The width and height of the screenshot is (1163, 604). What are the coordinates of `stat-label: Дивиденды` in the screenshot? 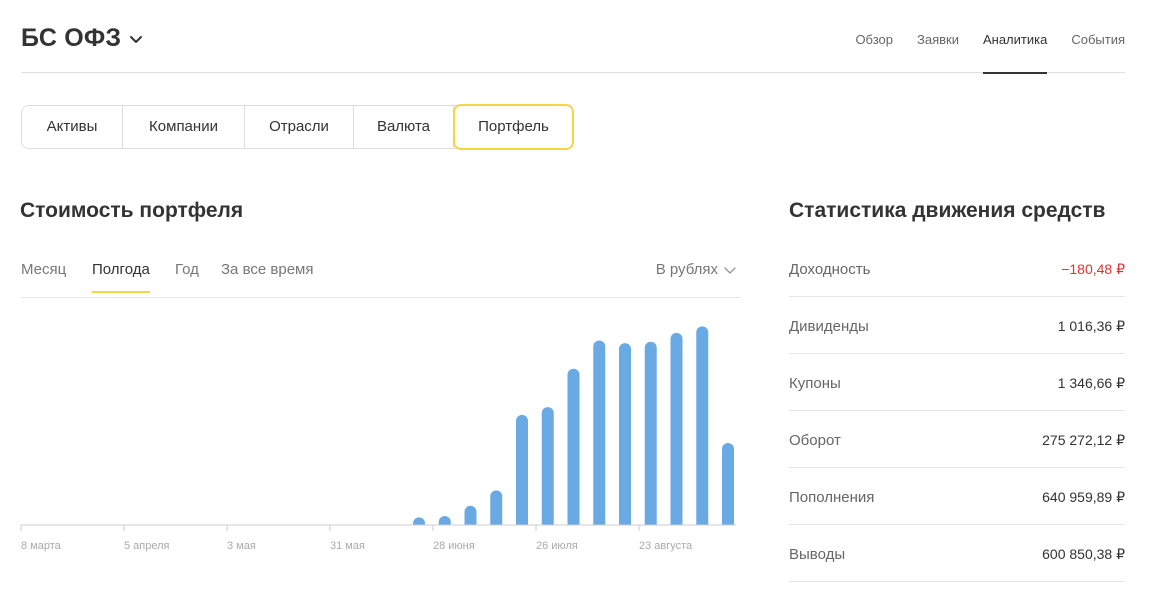 It's located at (829, 326).